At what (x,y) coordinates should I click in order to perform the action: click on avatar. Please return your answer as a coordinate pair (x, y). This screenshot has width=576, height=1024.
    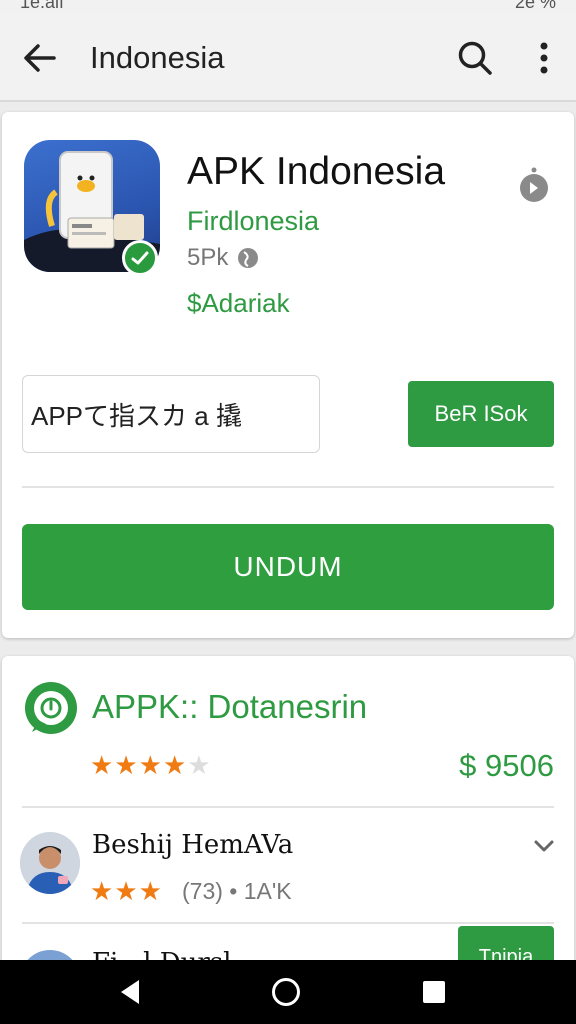
    Looking at the image, I should click on (50, 863).